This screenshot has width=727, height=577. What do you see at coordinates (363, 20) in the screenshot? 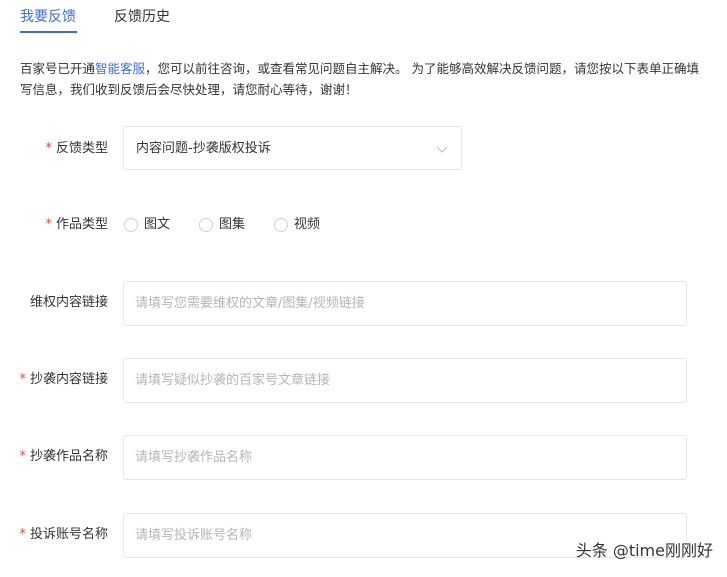
I see `tab-bar: 我要反馈 反馈历史` at bounding box center [363, 20].